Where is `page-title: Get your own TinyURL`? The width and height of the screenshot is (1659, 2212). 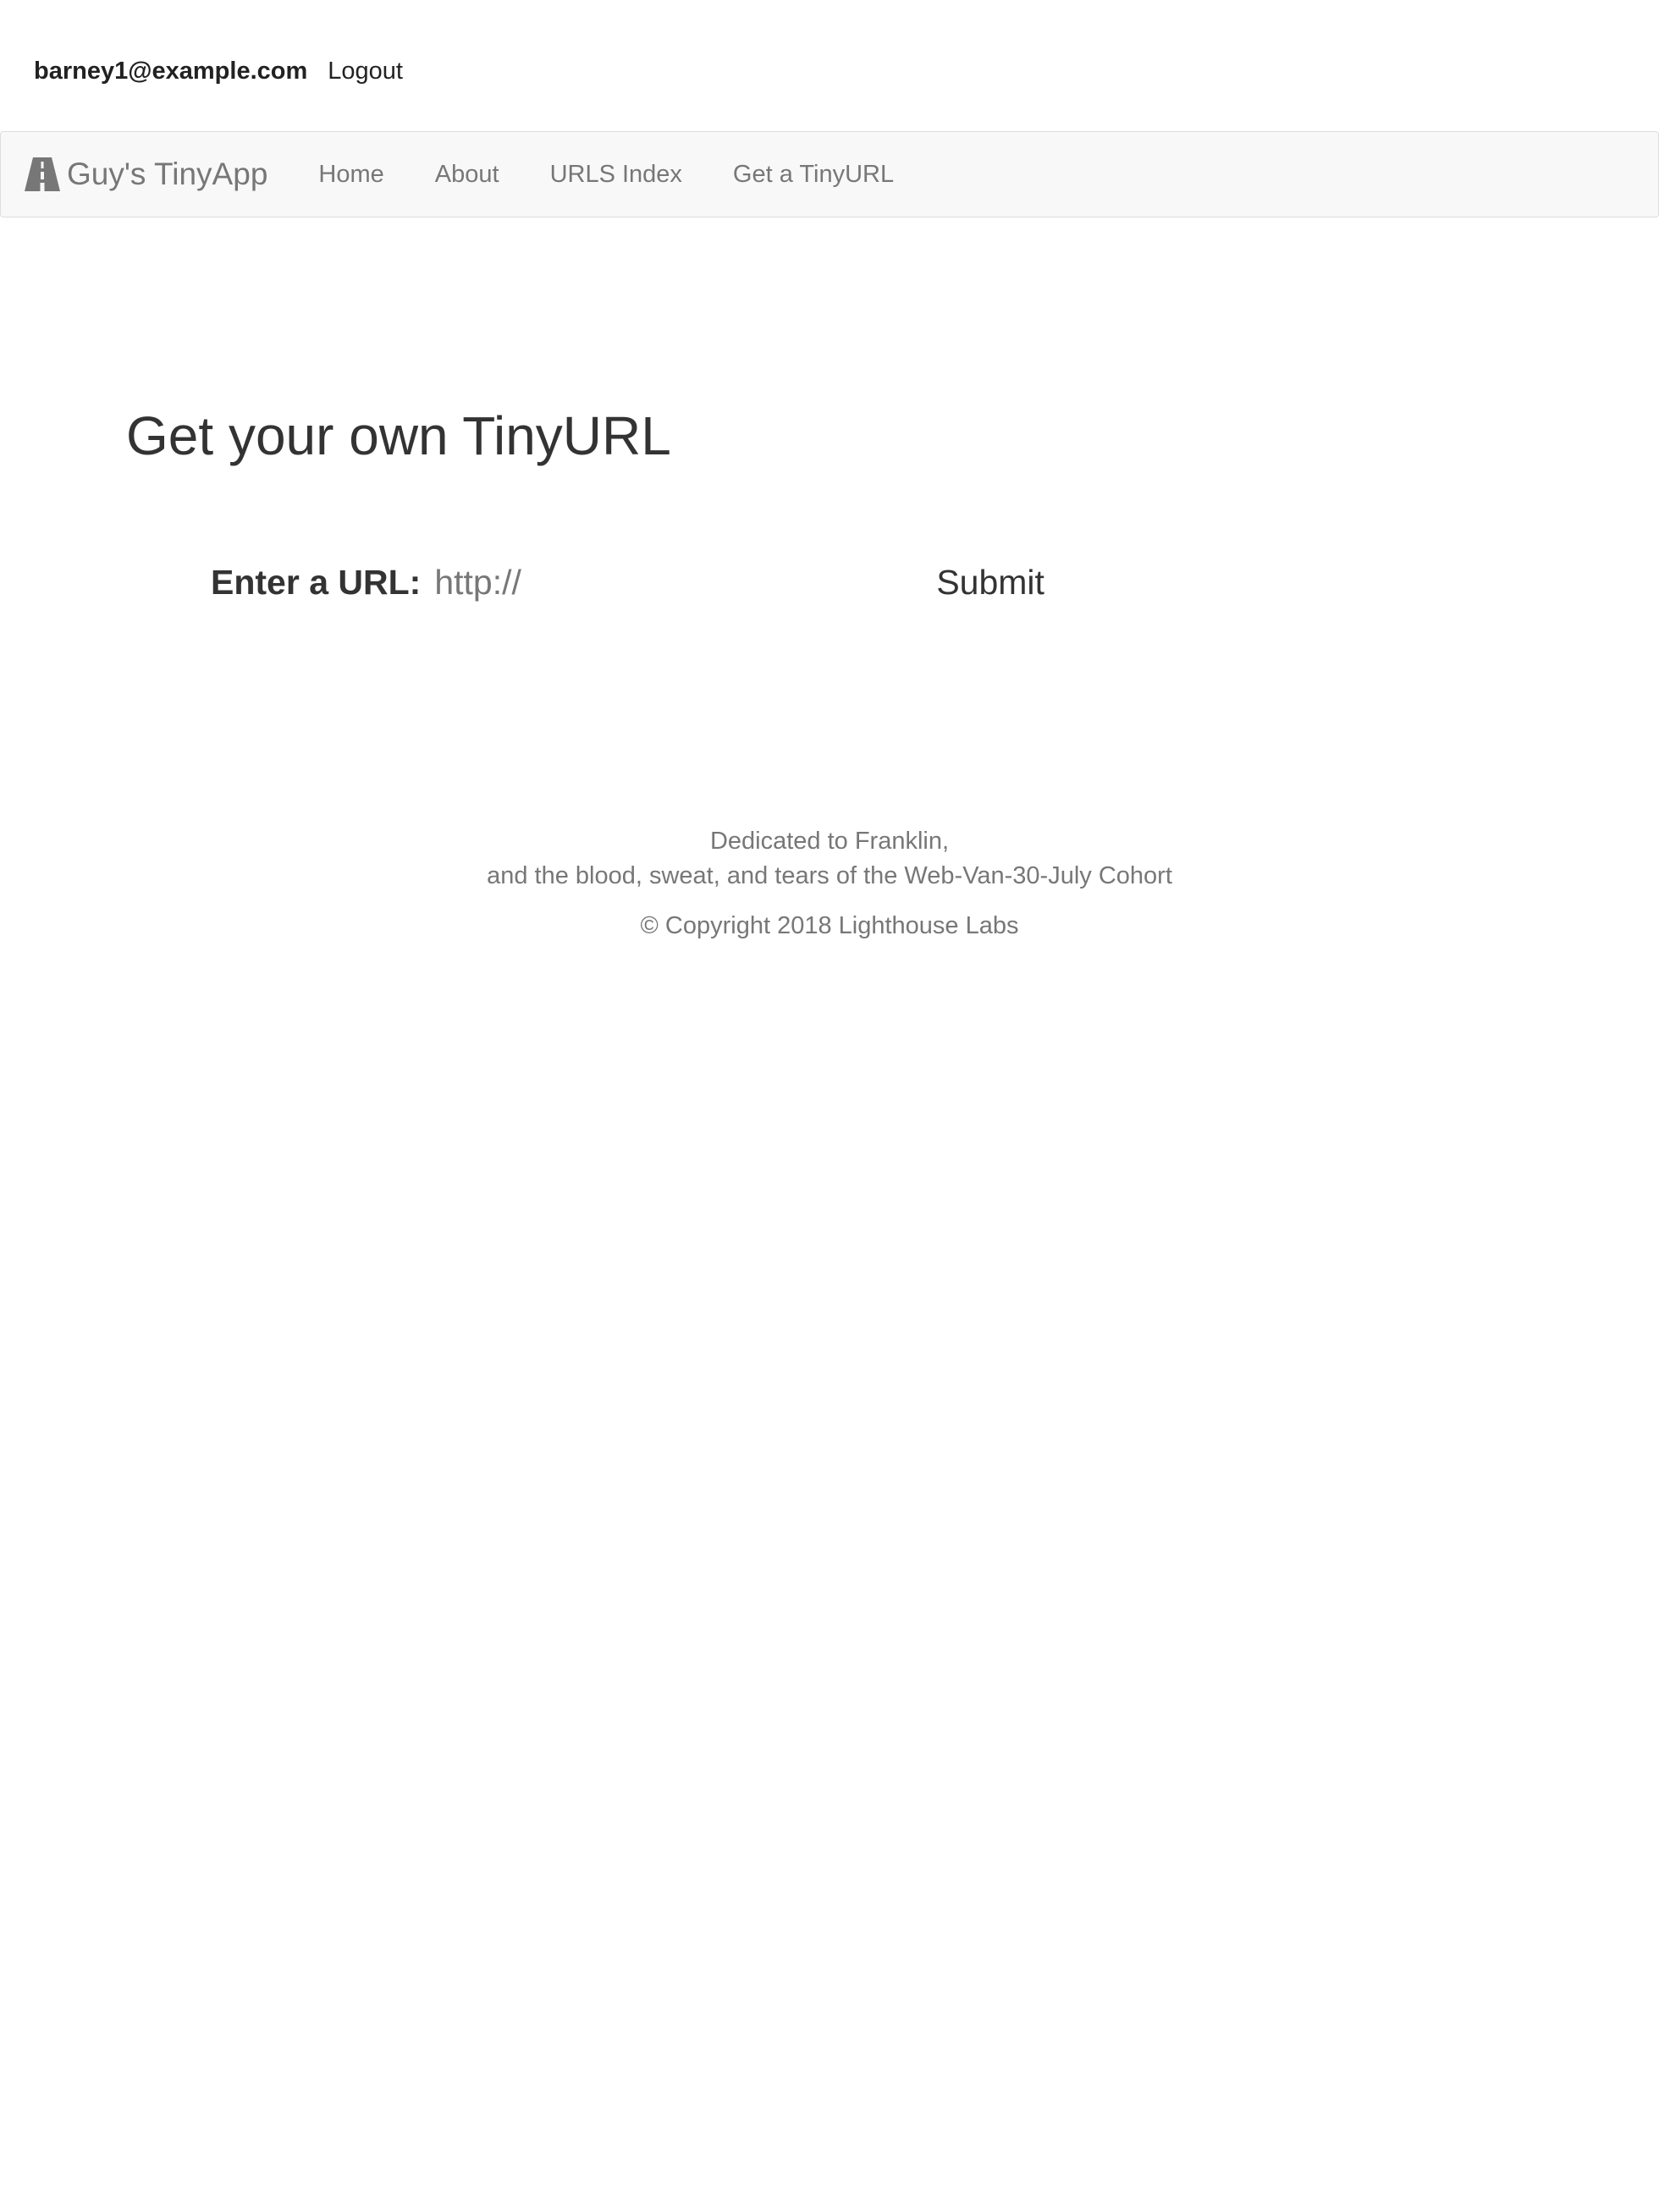 page-title: Get your own TinyURL is located at coordinates (398, 436).